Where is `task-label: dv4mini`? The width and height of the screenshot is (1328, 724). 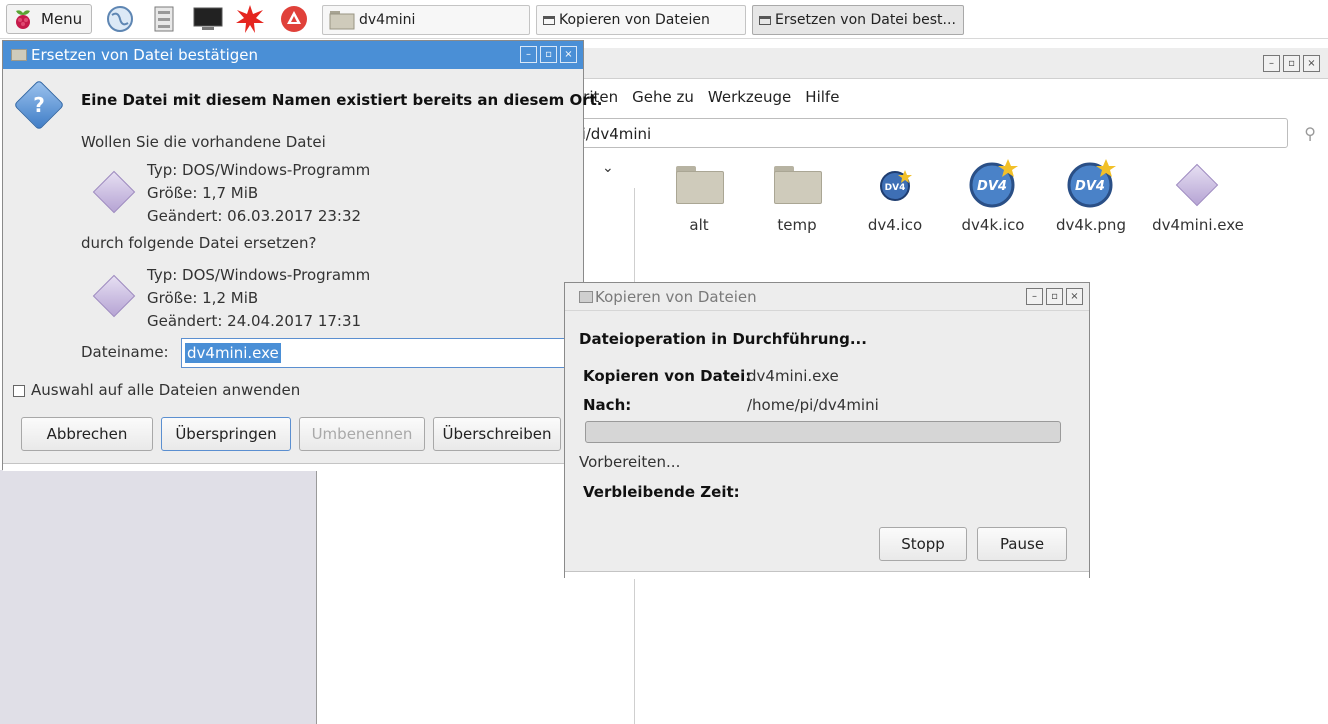
task-label: dv4mini is located at coordinates (387, 20).